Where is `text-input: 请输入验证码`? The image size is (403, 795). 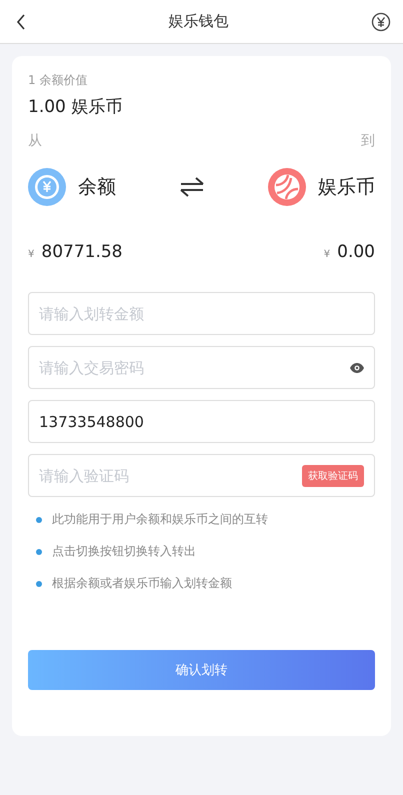 text-input: 请输入验证码 is located at coordinates (170, 475).